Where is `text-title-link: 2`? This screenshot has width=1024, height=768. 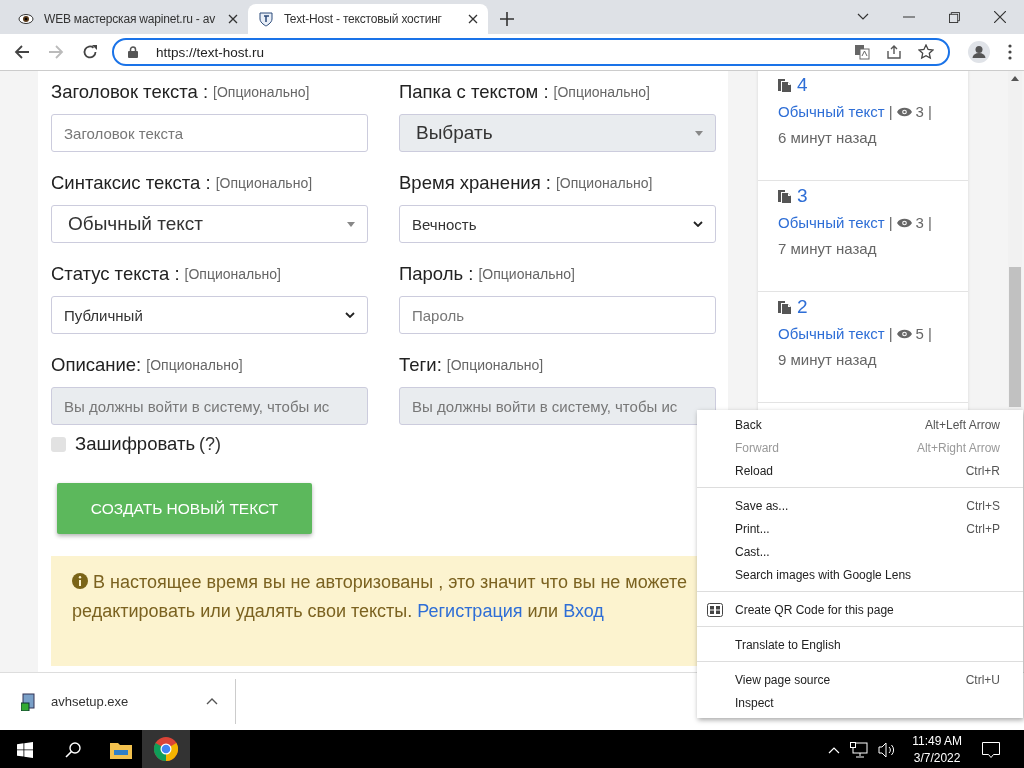 text-title-link: 2 is located at coordinates (802, 307).